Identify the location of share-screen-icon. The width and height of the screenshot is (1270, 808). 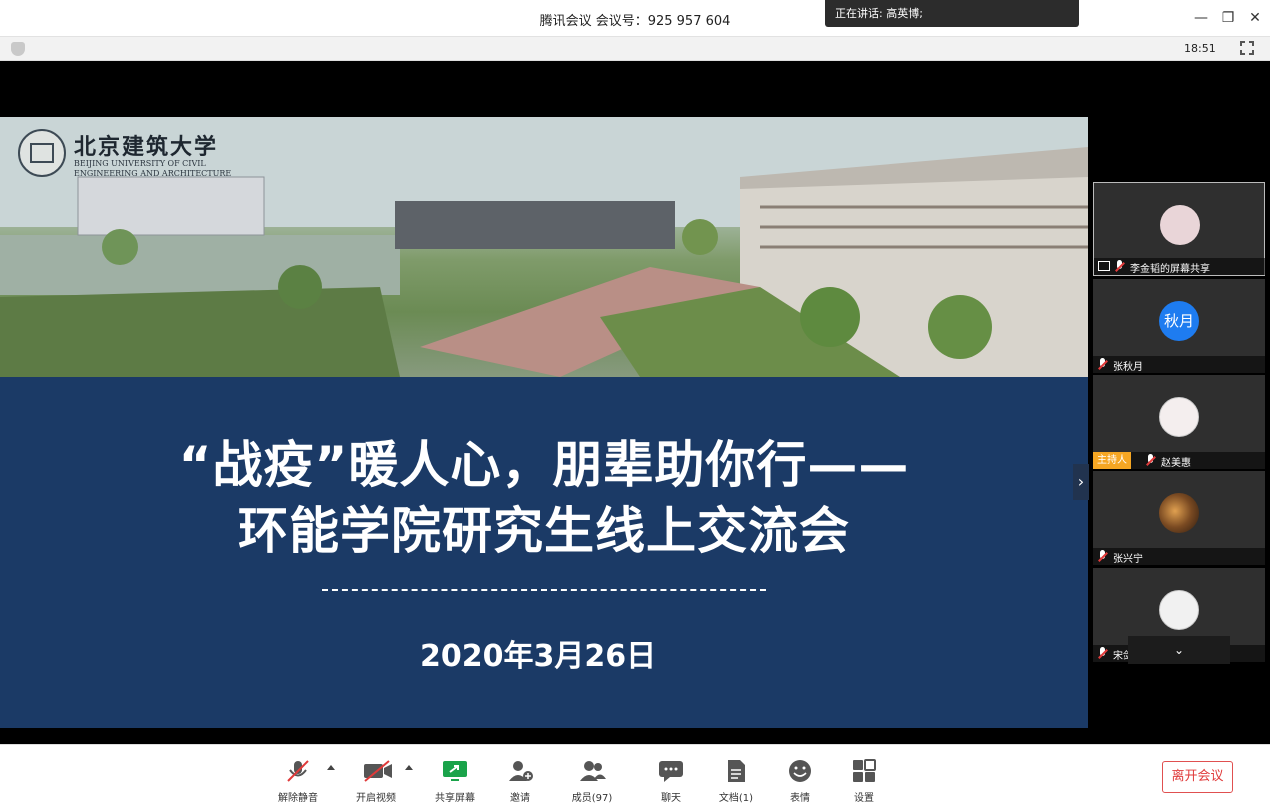
(455, 771).